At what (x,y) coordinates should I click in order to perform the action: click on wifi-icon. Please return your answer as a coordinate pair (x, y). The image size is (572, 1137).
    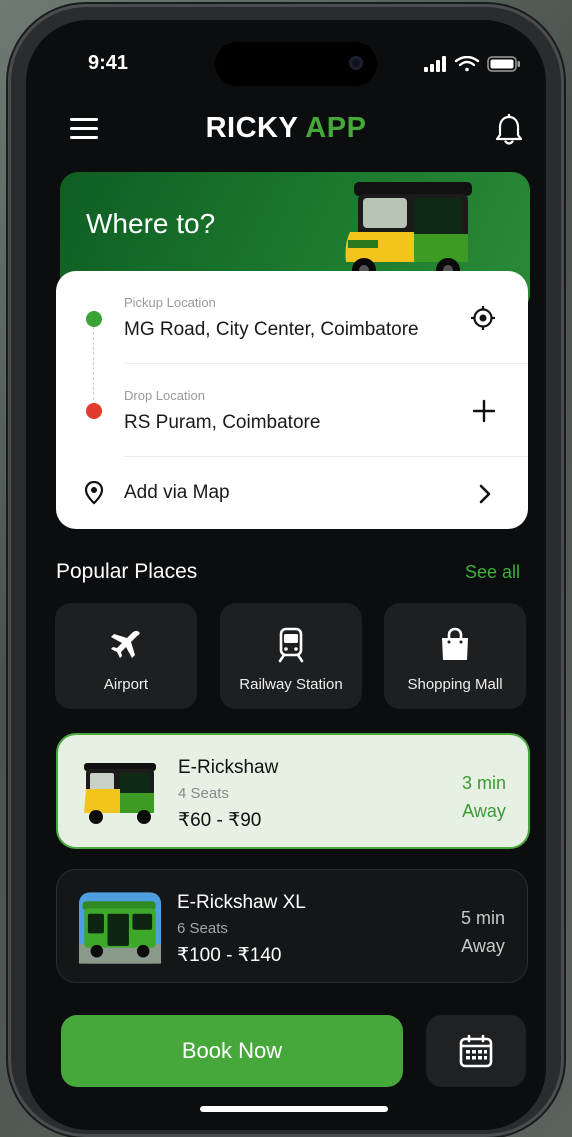
    Looking at the image, I should click on (467, 64).